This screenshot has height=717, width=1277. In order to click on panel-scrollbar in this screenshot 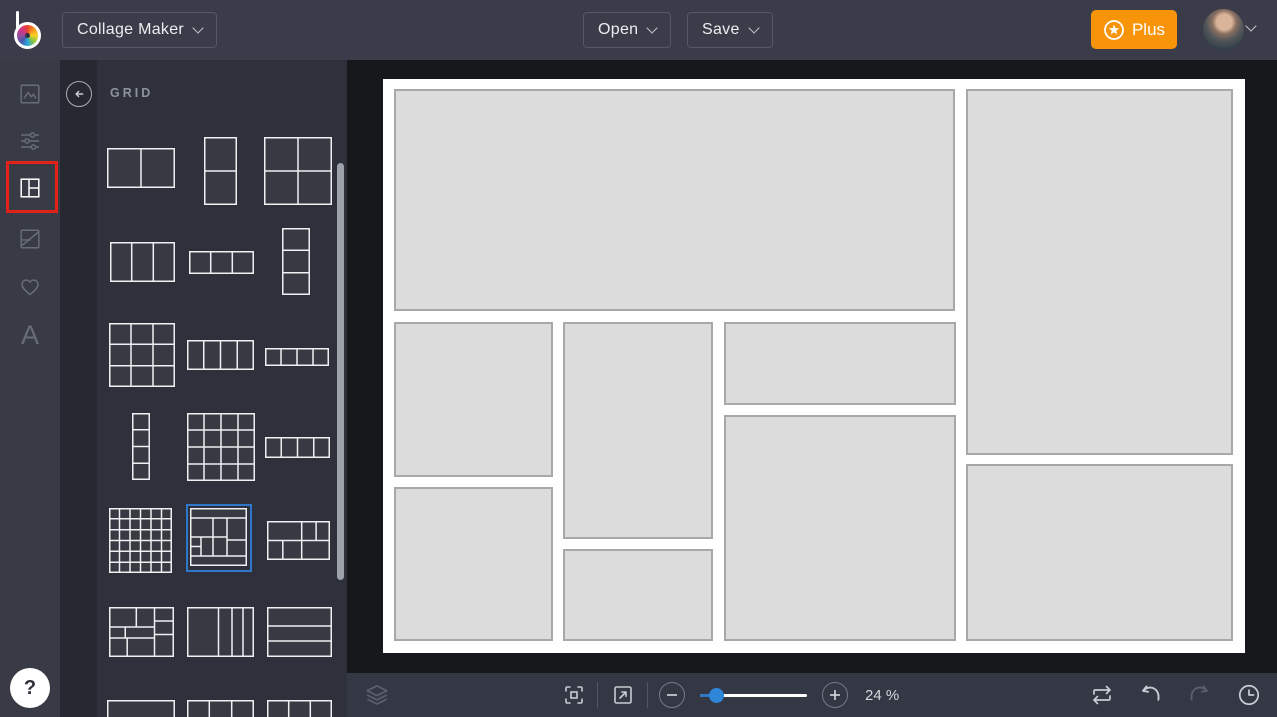, I will do `click(340, 371)`.